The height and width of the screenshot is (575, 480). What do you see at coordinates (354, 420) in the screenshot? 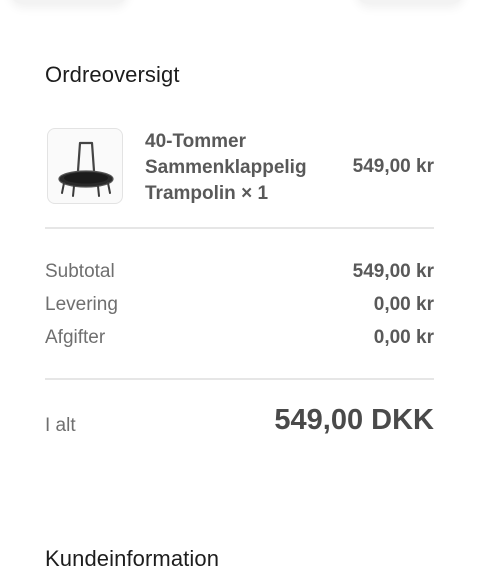
I see `total-value: 549,00 DKK` at bounding box center [354, 420].